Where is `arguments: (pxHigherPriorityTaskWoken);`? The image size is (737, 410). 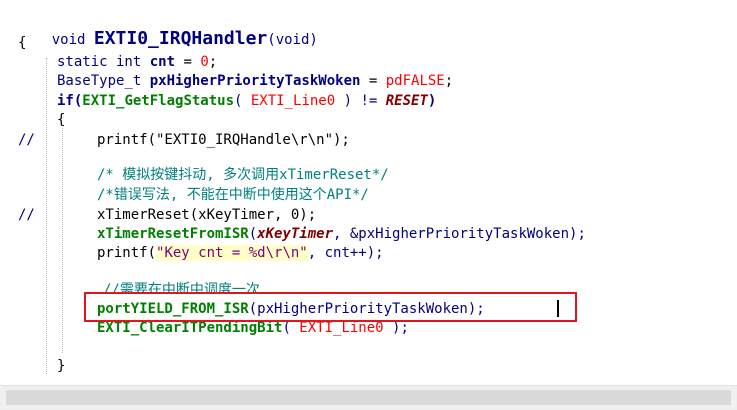
arguments: (pxHigherPriorityTaskWoken); is located at coordinates (366, 309).